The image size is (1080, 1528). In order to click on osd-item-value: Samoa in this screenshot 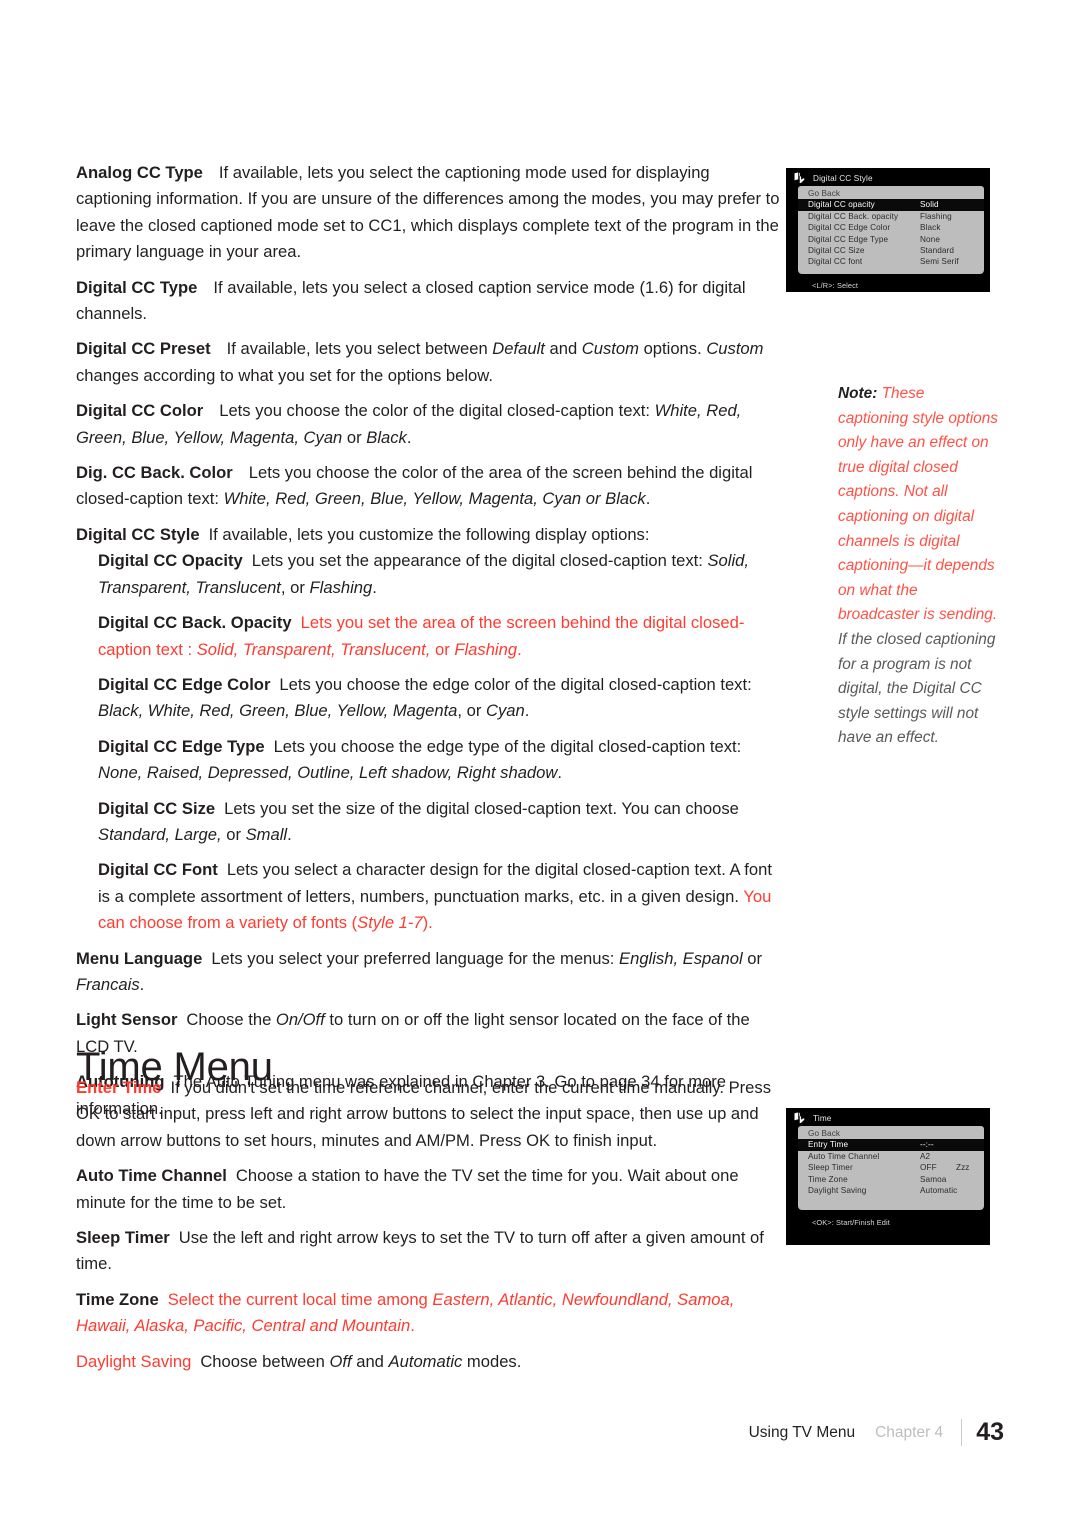, I will do `click(933, 1179)`.